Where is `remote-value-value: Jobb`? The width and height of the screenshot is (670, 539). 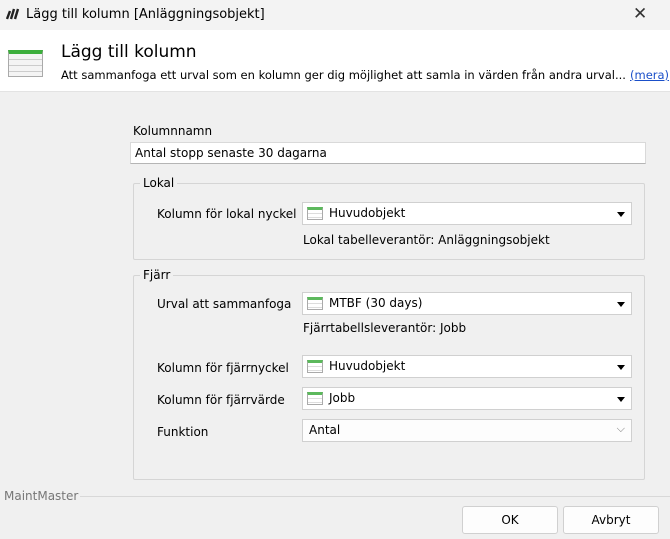
remote-value-value: Jobb is located at coordinates (342, 398).